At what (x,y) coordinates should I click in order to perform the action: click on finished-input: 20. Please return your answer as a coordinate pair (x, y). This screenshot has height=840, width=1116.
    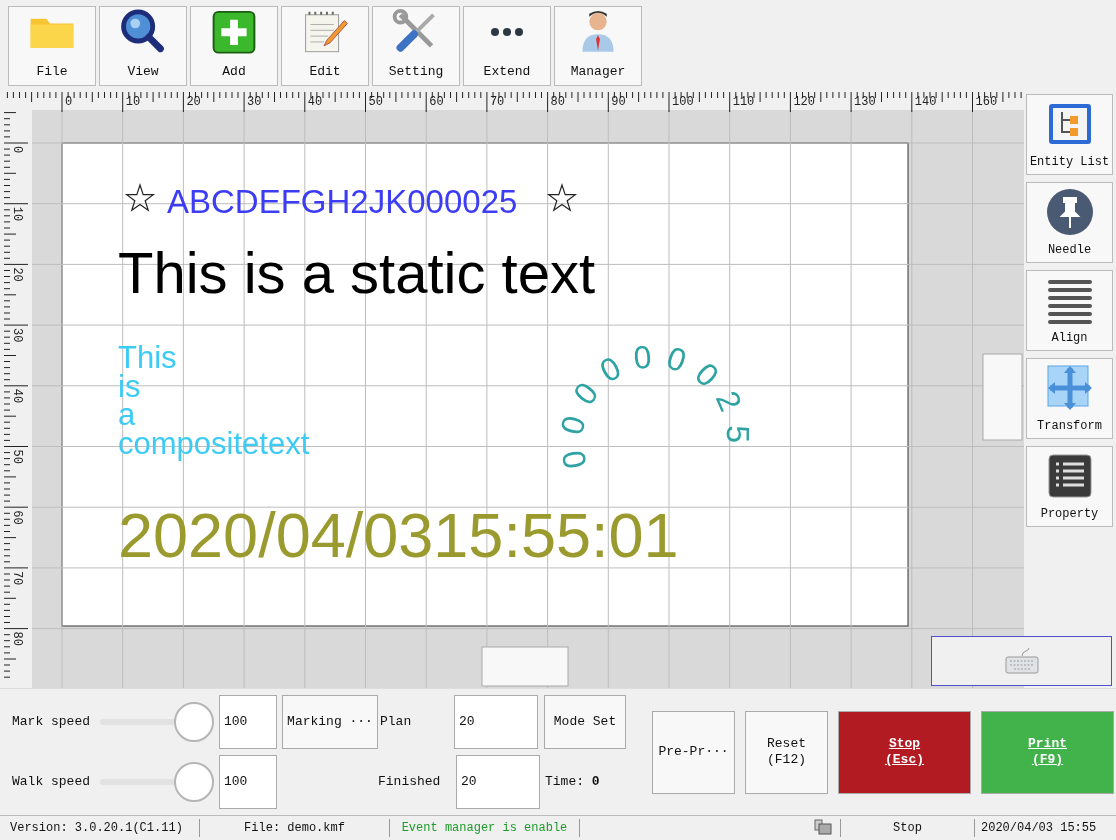
    Looking at the image, I should click on (498, 782).